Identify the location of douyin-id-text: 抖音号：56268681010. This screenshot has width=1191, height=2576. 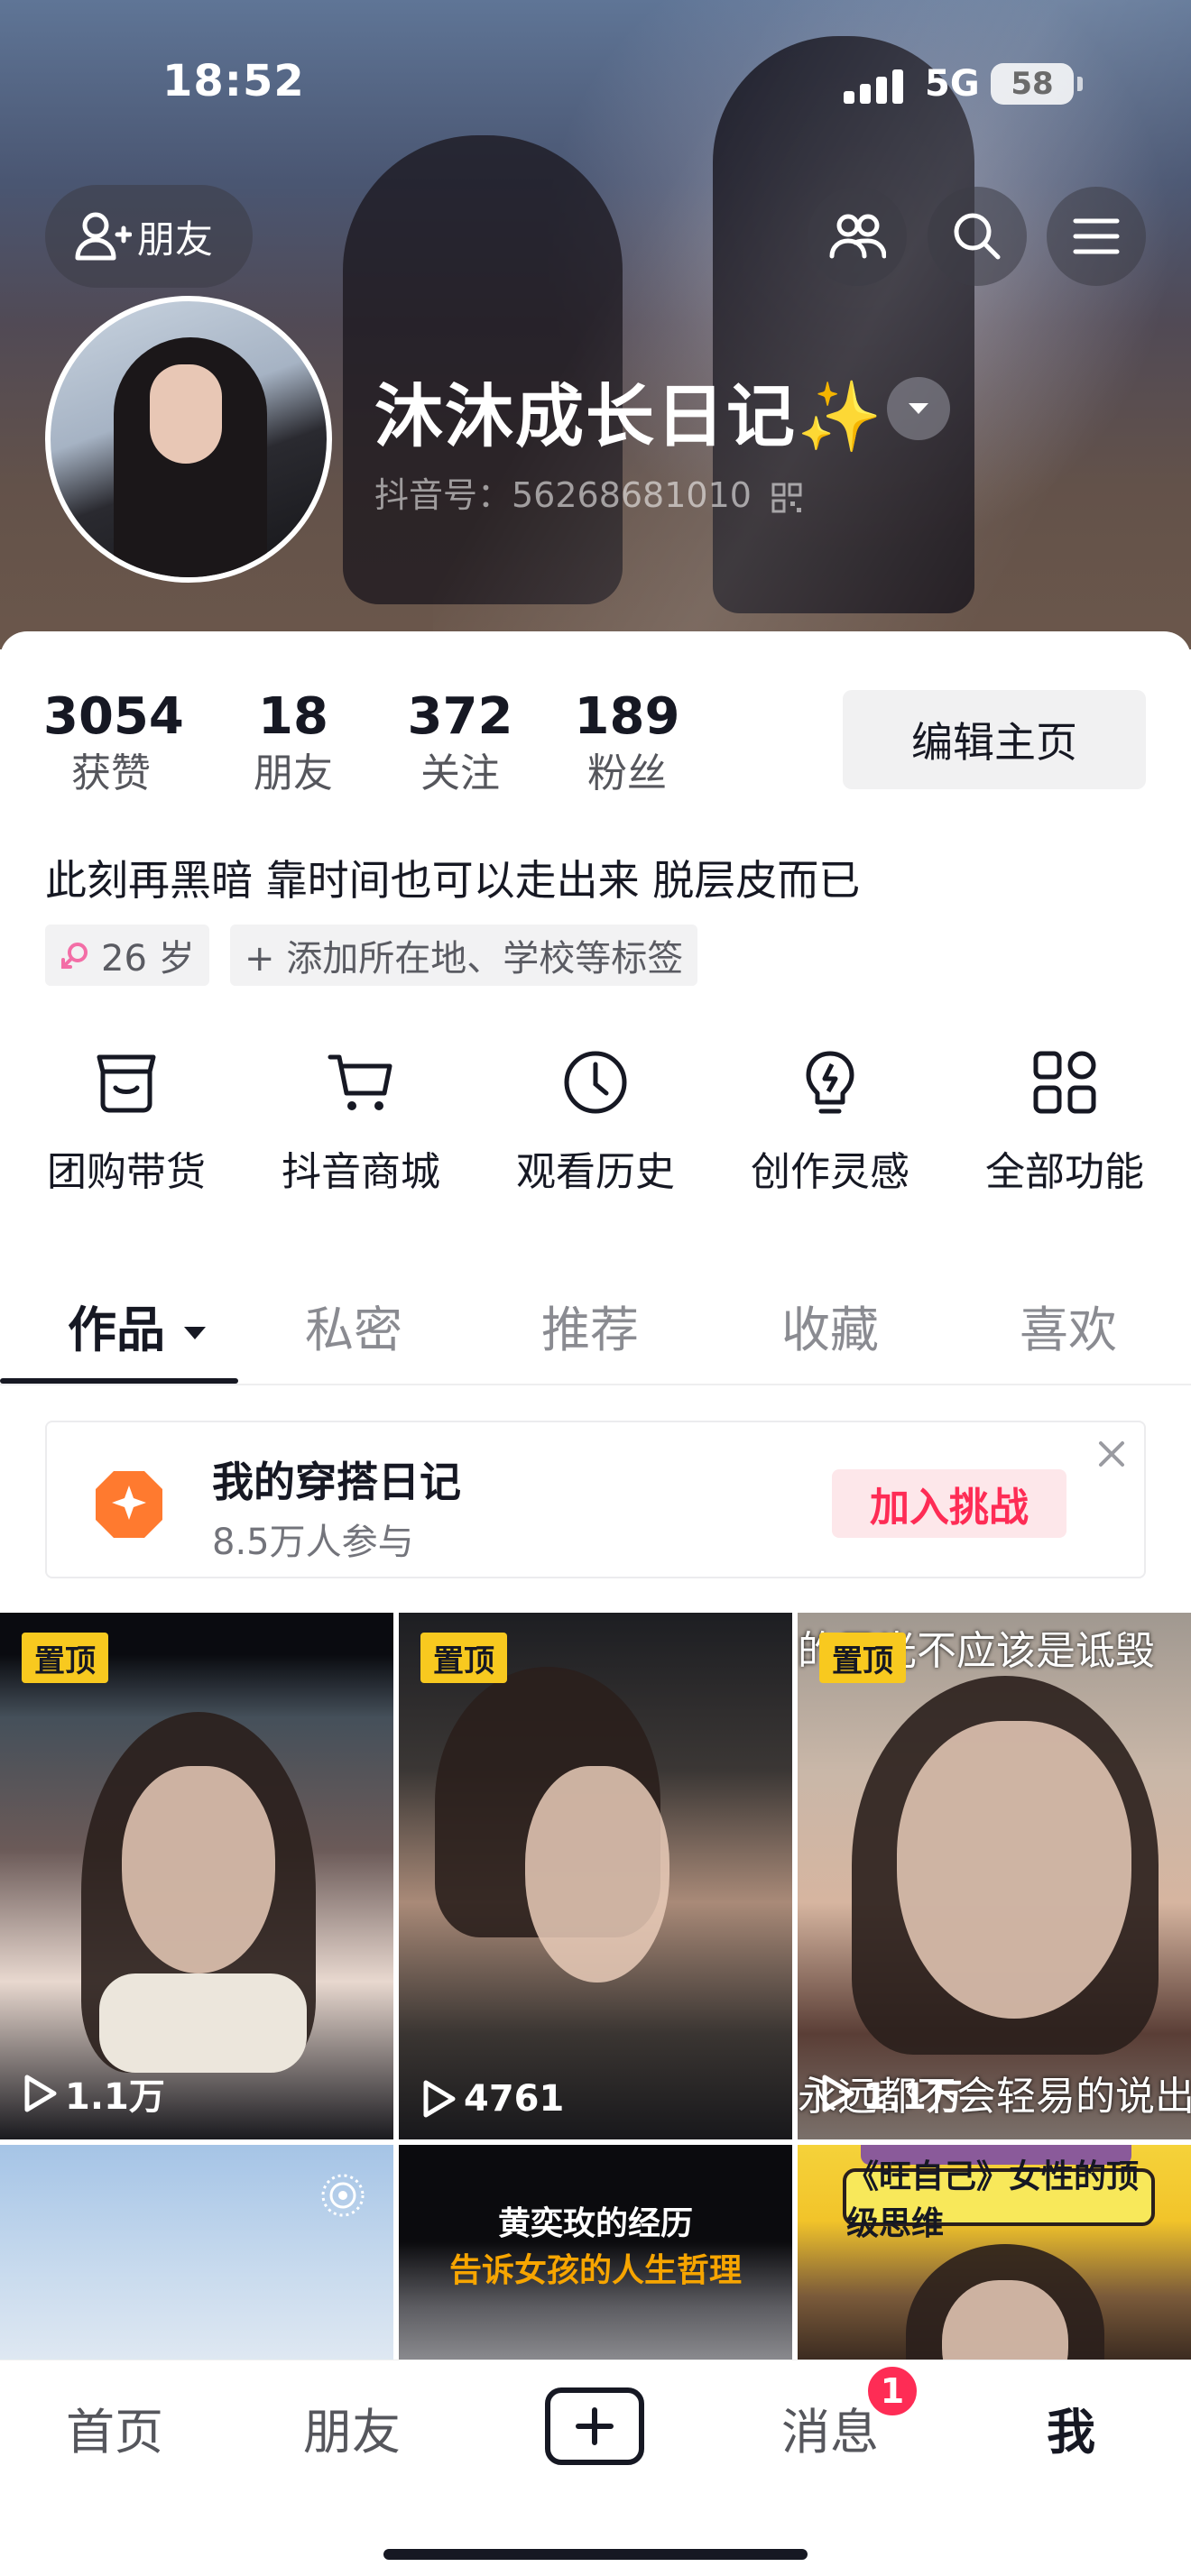
(563, 495).